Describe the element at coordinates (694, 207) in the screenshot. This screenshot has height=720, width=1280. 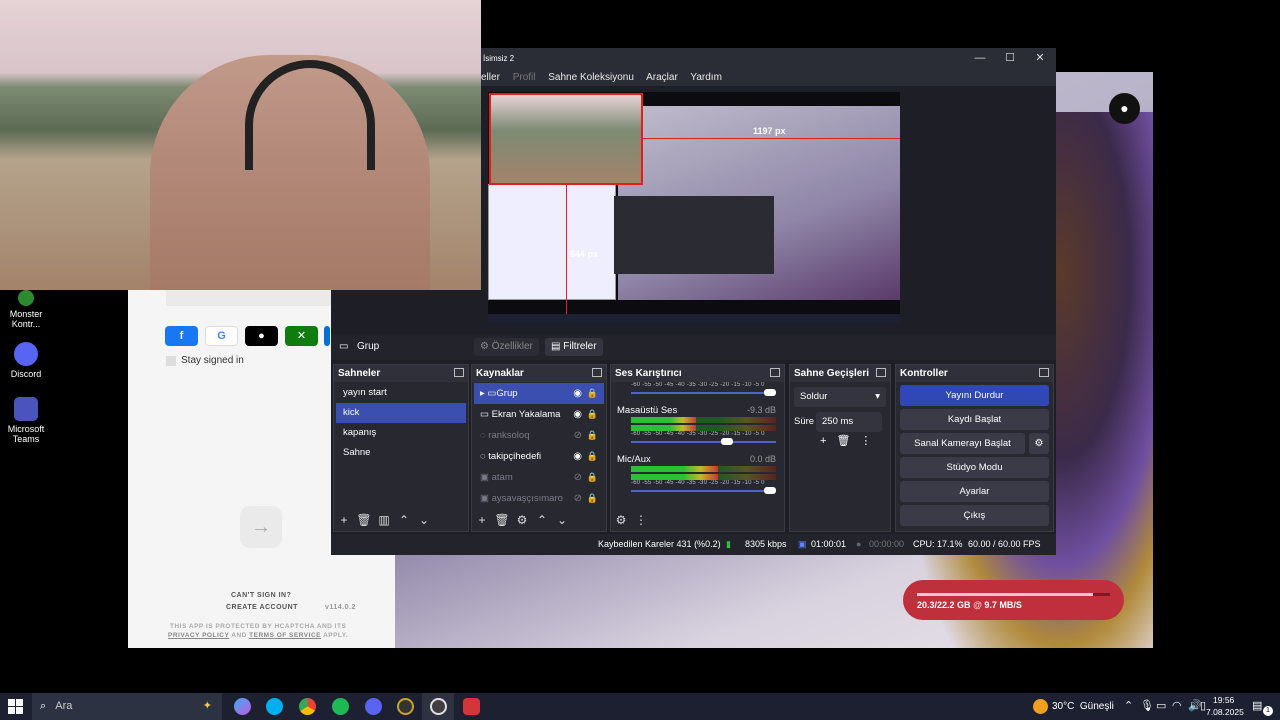
I see `preview-canvas: 1197 px 644 px` at that location.